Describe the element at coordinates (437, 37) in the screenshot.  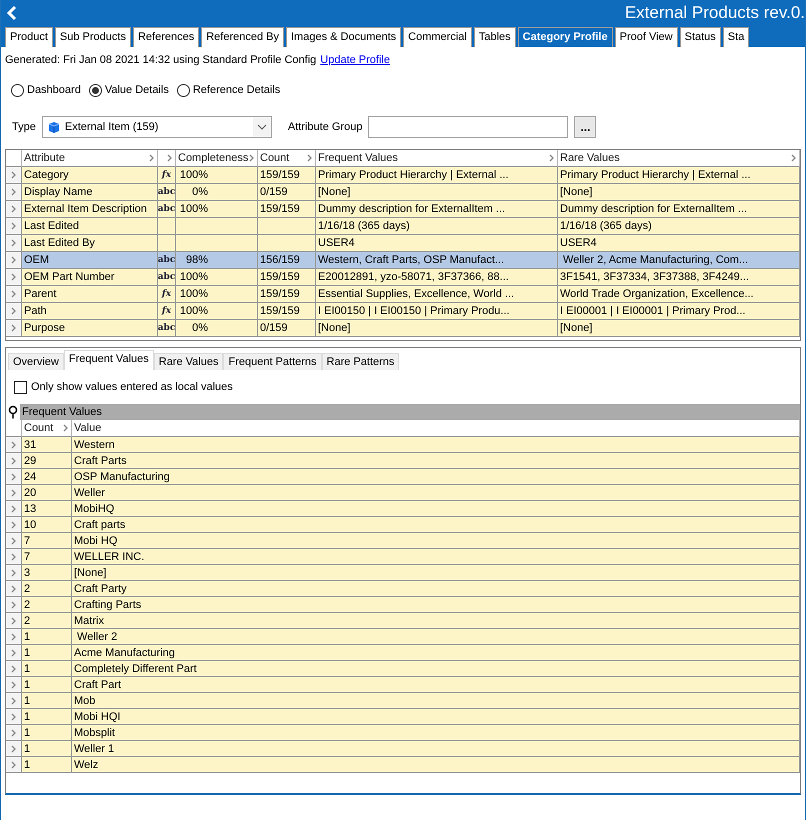
I see `tab: Commercial` at that location.